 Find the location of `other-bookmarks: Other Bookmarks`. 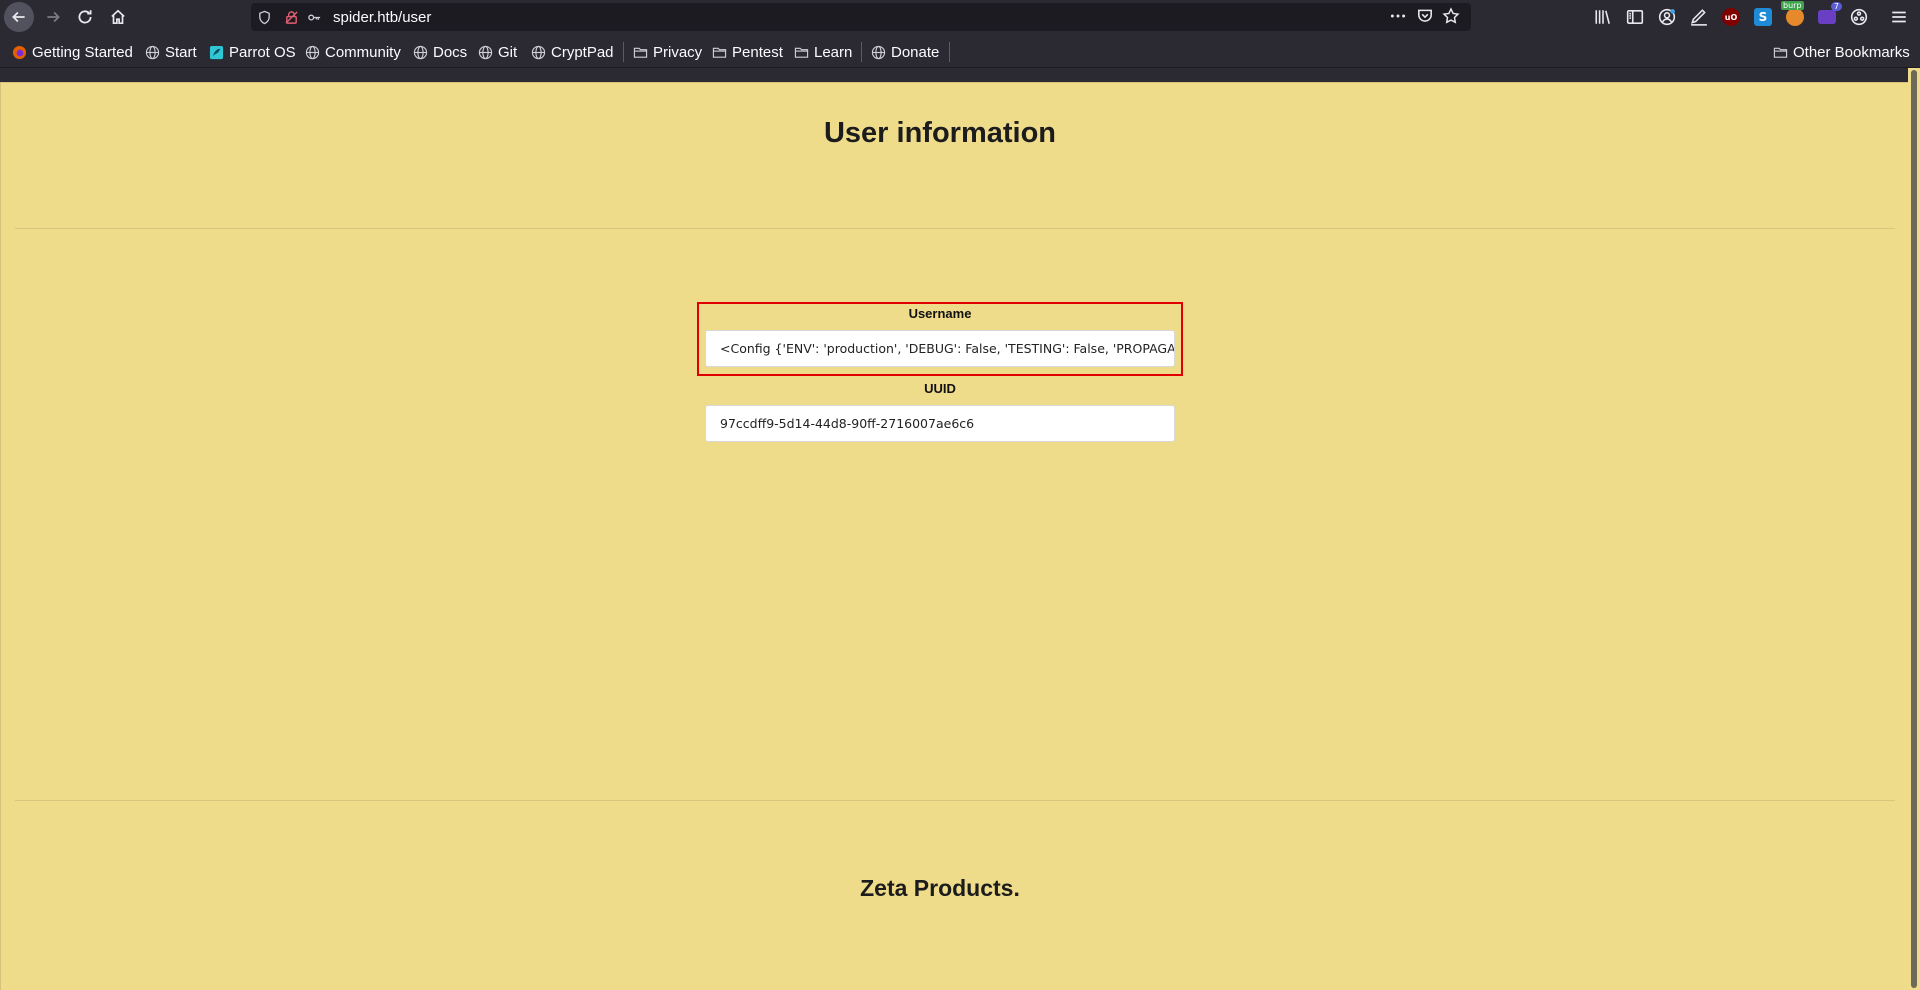

other-bookmarks: Other Bookmarks is located at coordinates (1841, 52).